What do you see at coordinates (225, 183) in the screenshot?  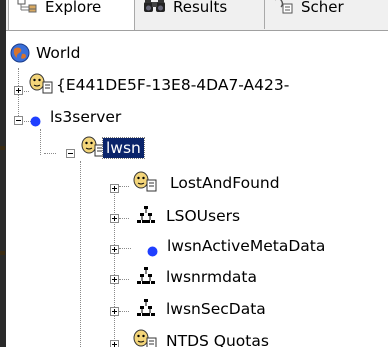 I see `tree-item-label: LostAndFound` at bounding box center [225, 183].